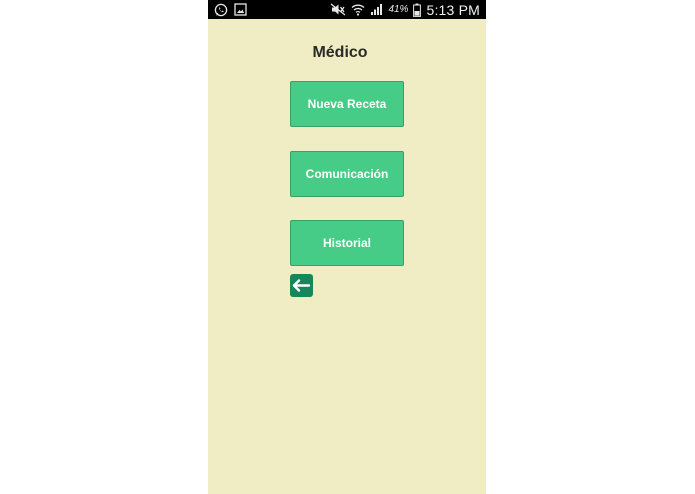  Describe the element at coordinates (347, 174) in the screenshot. I see `comunicacion-button: Comunicación` at that location.